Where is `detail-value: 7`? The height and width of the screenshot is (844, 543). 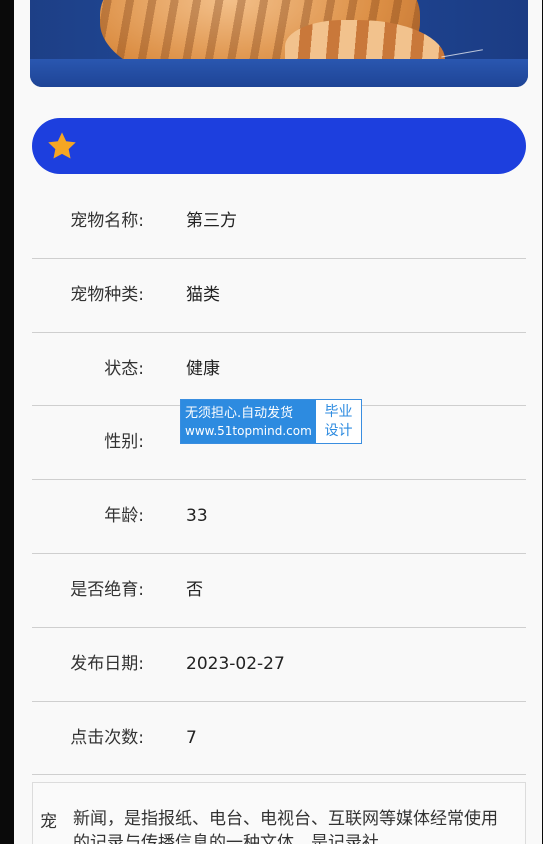 detail-value: 7 is located at coordinates (191, 737).